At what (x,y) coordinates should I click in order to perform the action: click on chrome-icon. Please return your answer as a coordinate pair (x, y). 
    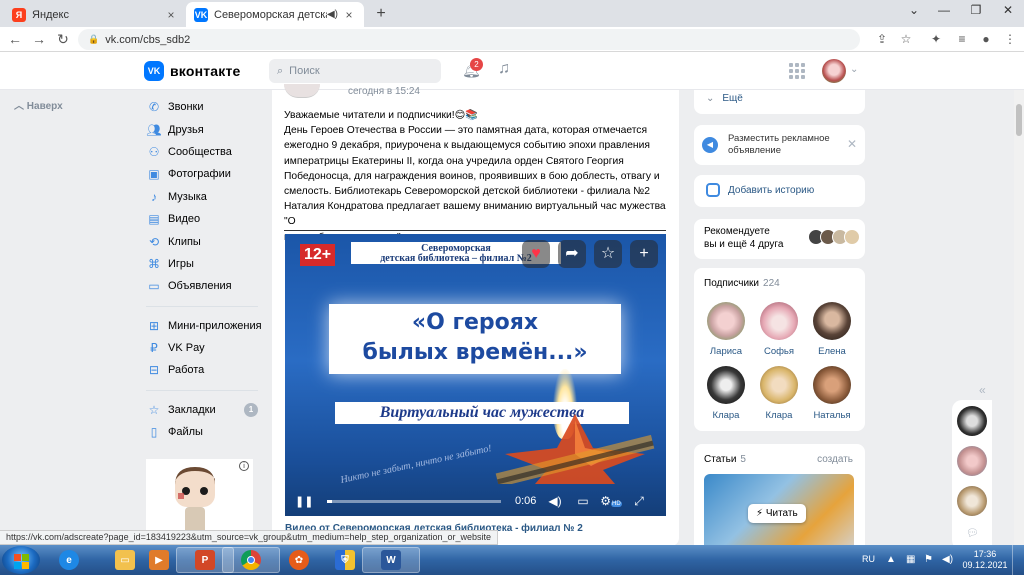
    Looking at the image, I should click on (251, 560).